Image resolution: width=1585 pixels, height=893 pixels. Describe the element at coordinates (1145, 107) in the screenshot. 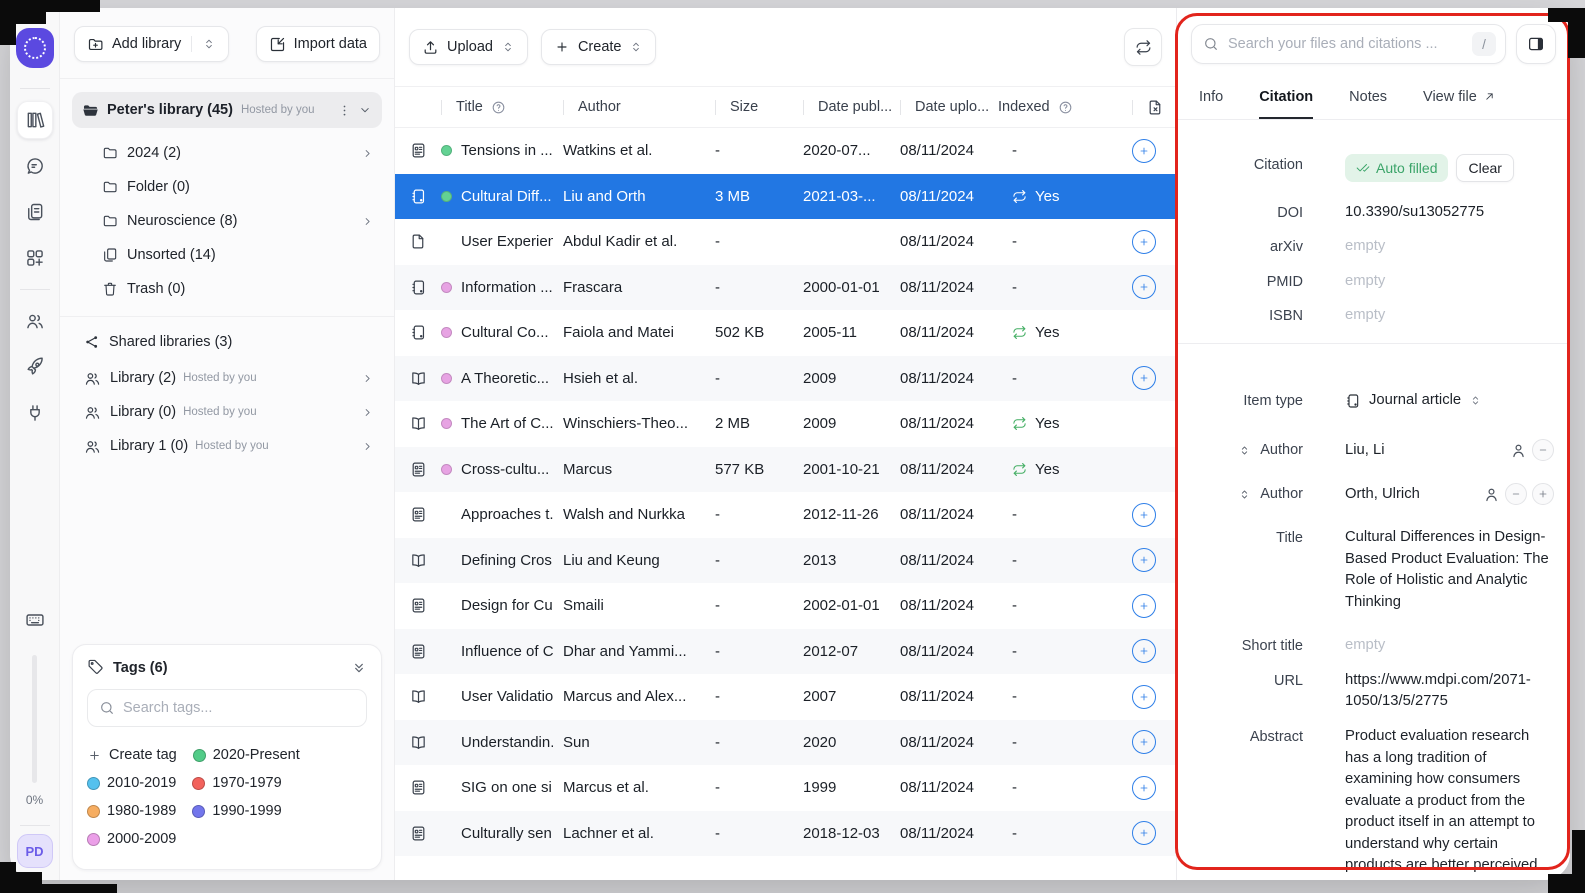

I see `column-remove` at that location.